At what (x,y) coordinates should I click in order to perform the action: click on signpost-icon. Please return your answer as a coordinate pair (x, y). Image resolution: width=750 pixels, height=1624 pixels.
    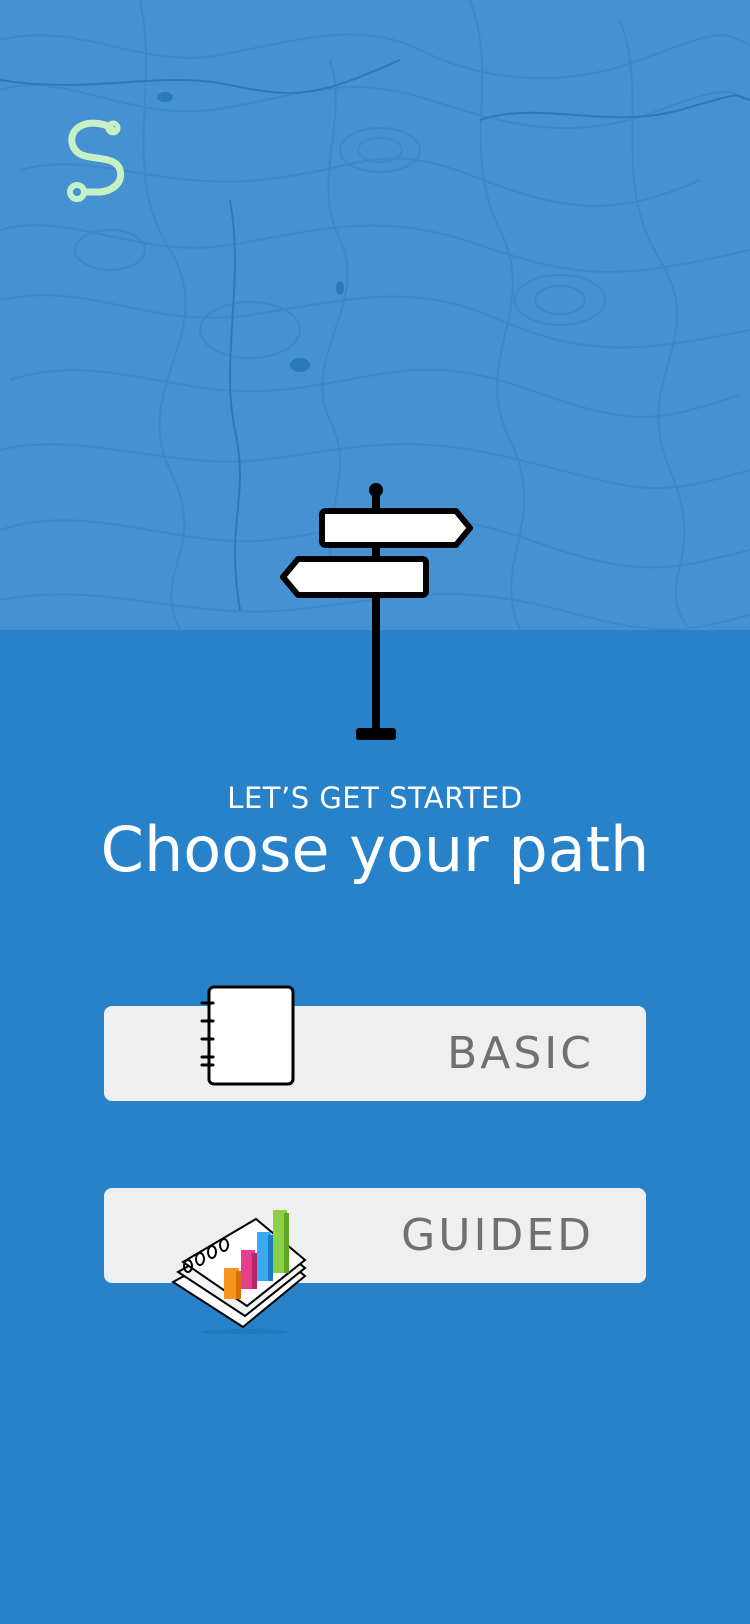
    Looking at the image, I should click on (376, 611).